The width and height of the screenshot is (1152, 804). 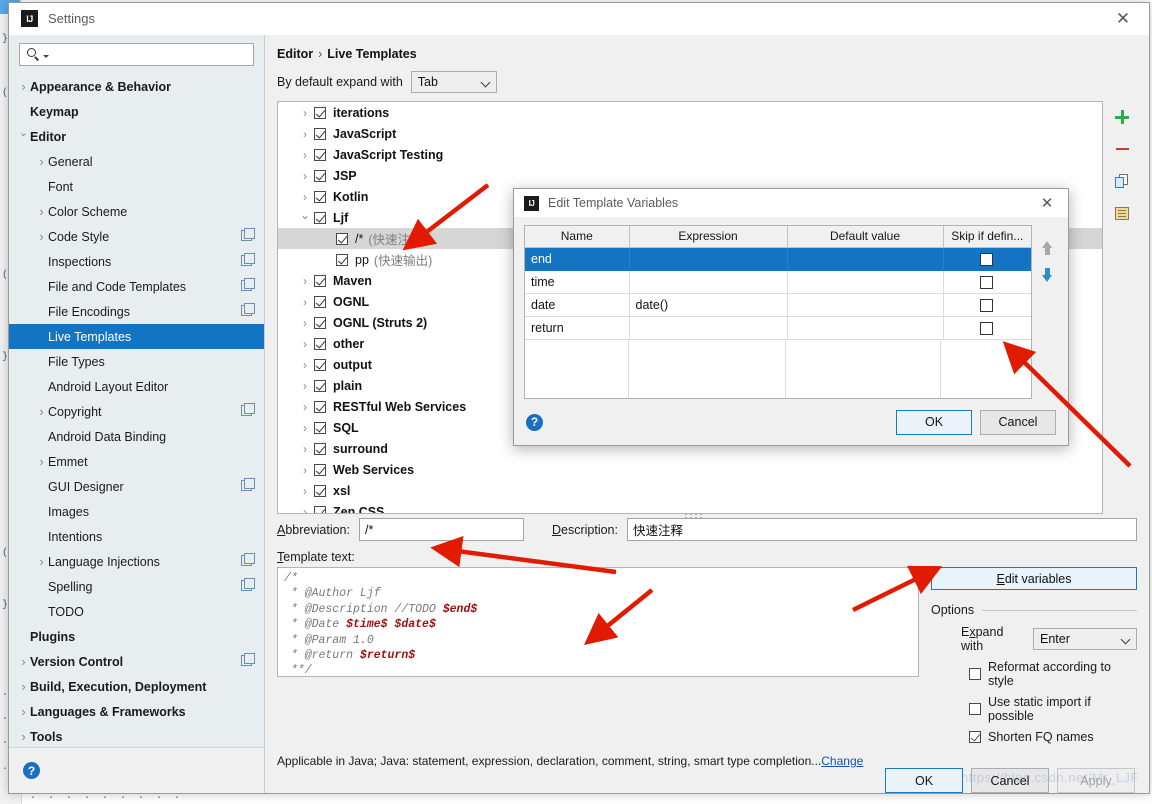 What do you see at coordinates (1047, 274) in the screenshot?
I see `arrow-down-icon` at bounding box center [1047, 274].